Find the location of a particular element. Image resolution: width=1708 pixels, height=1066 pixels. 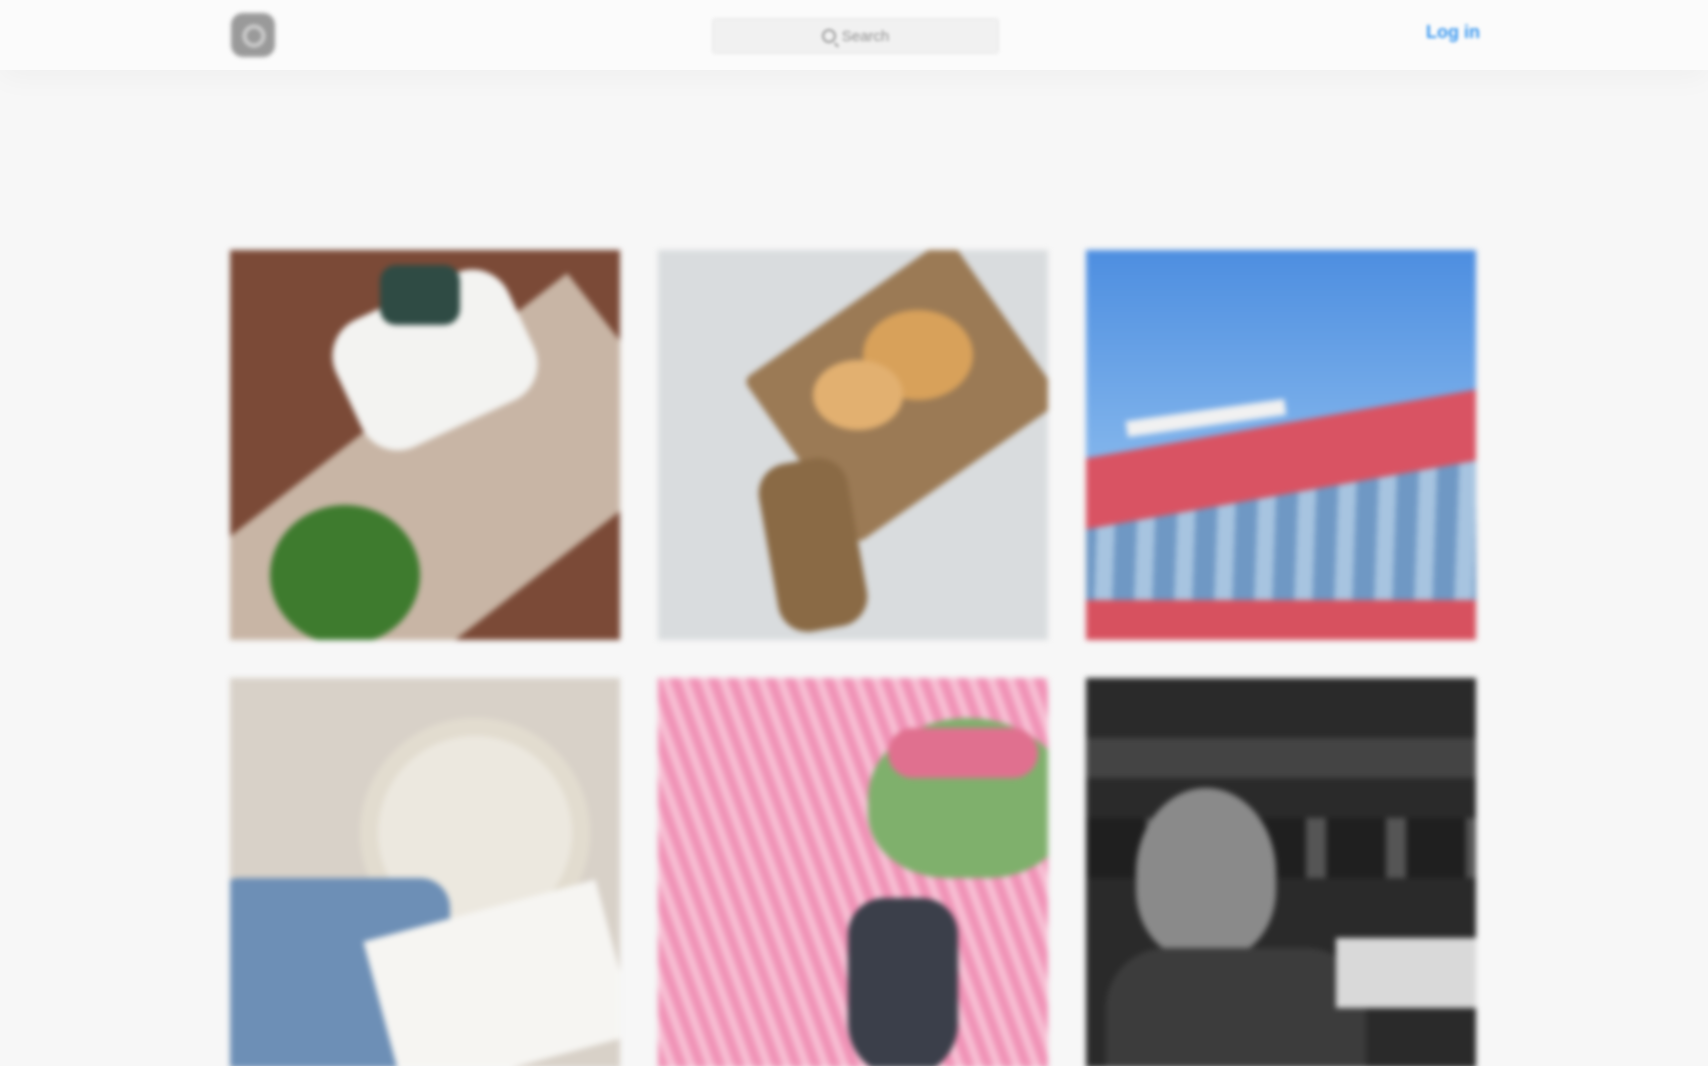

photo-tile-bw-cinema is located at coordinates (1281, 872).